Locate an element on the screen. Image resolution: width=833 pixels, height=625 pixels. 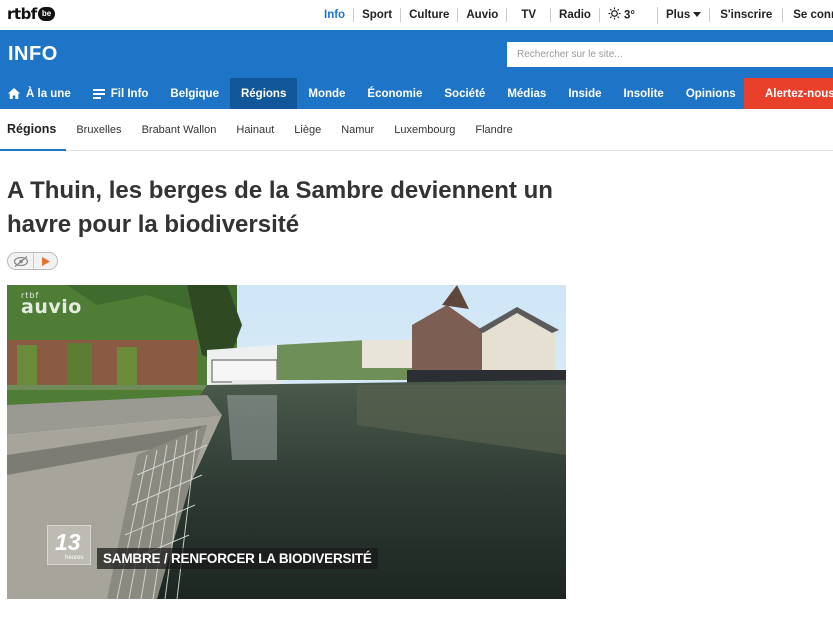
nav-societe: Société is located at coordinates (464, 93).